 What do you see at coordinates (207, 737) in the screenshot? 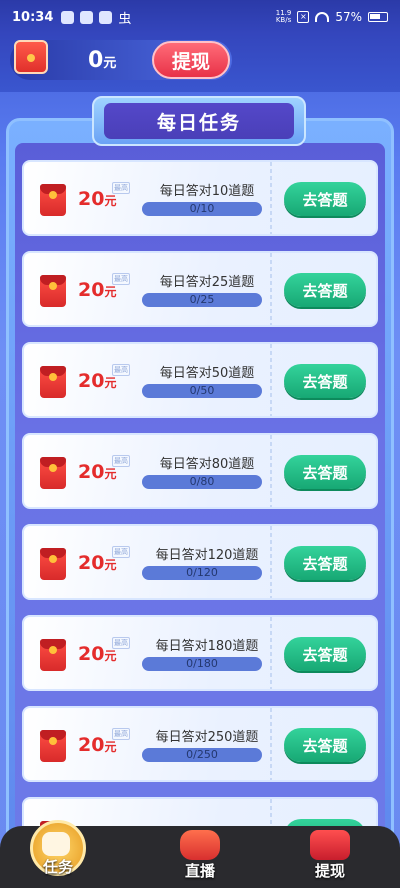
I see `task-title: 每日答对250道题` at bounding box center [207, 737].